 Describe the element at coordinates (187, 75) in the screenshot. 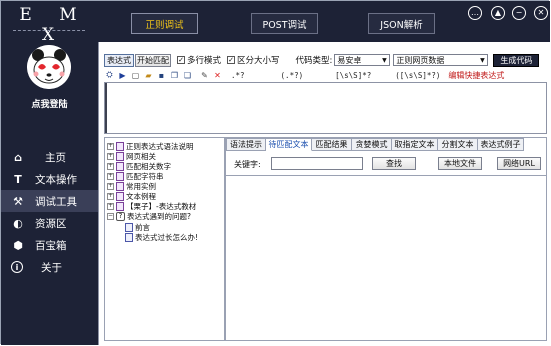

I see `paste-icon: ❏` at that location.